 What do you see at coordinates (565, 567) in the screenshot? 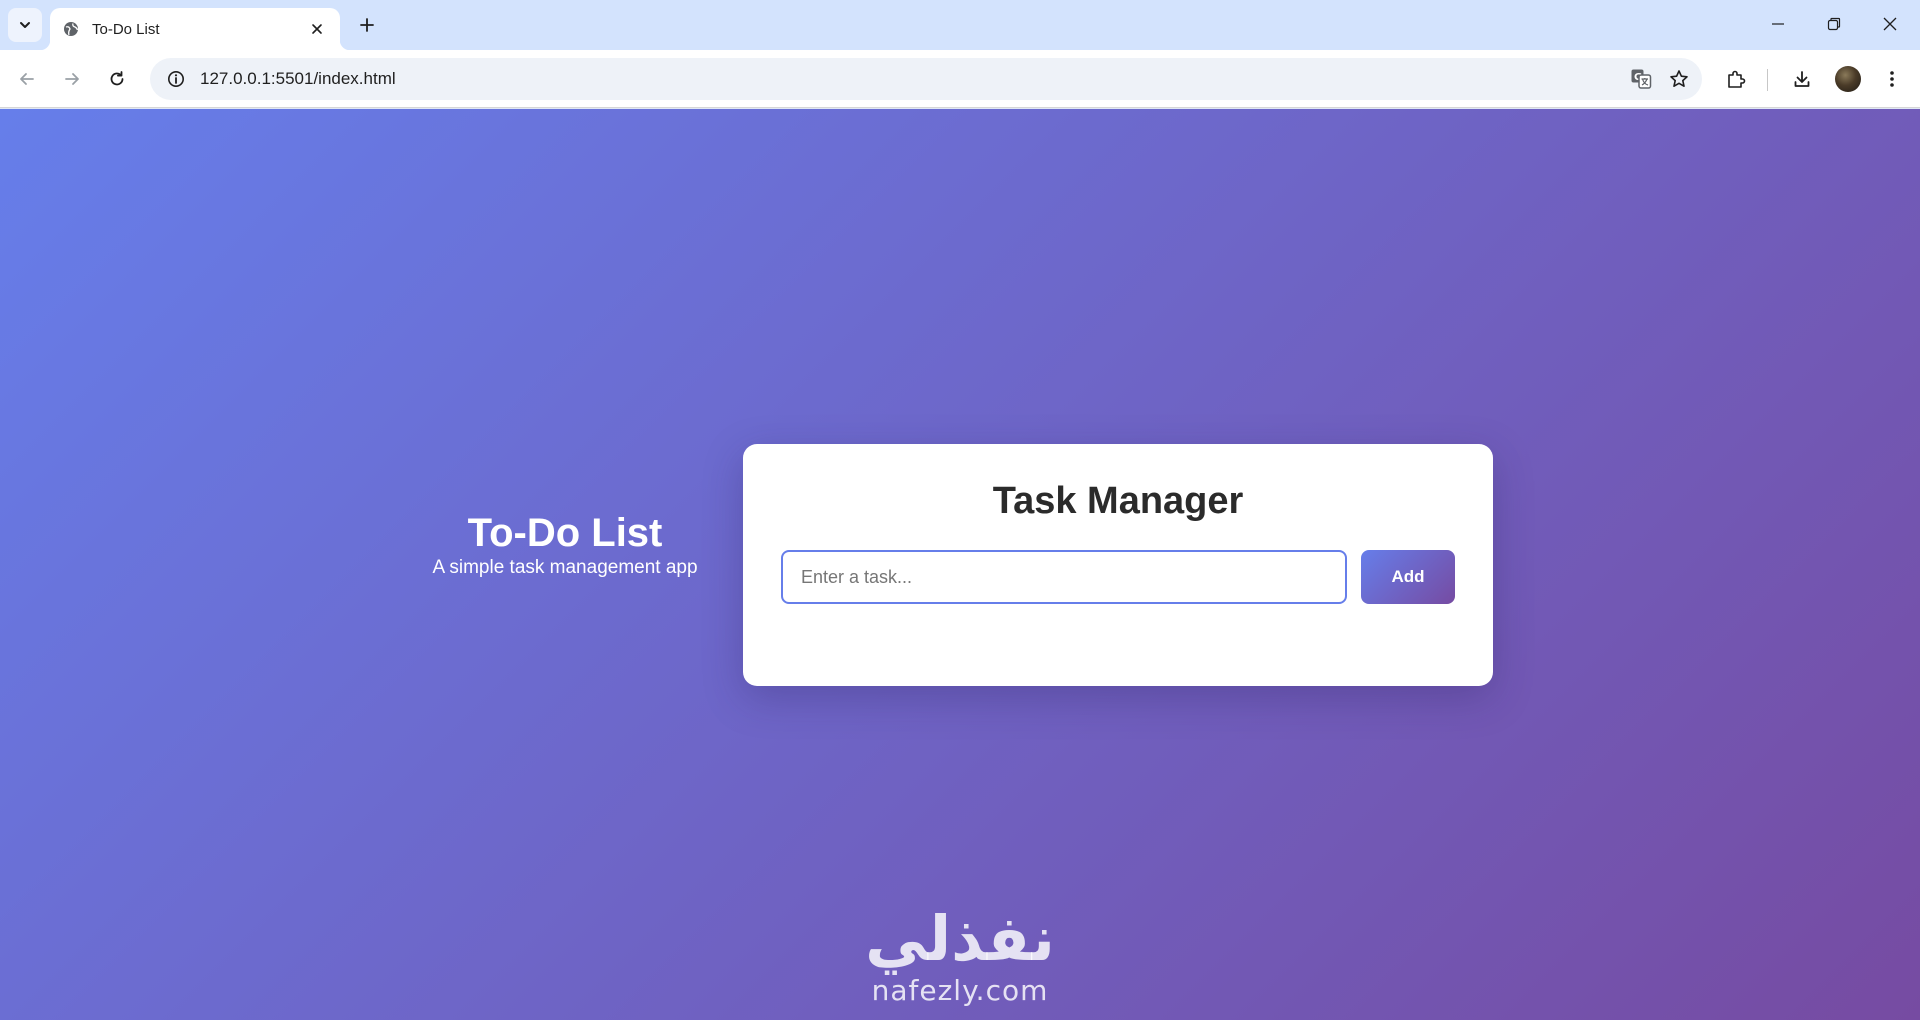
I see `page-subtitle: A simple task management app` at bounding box center [565, 567].